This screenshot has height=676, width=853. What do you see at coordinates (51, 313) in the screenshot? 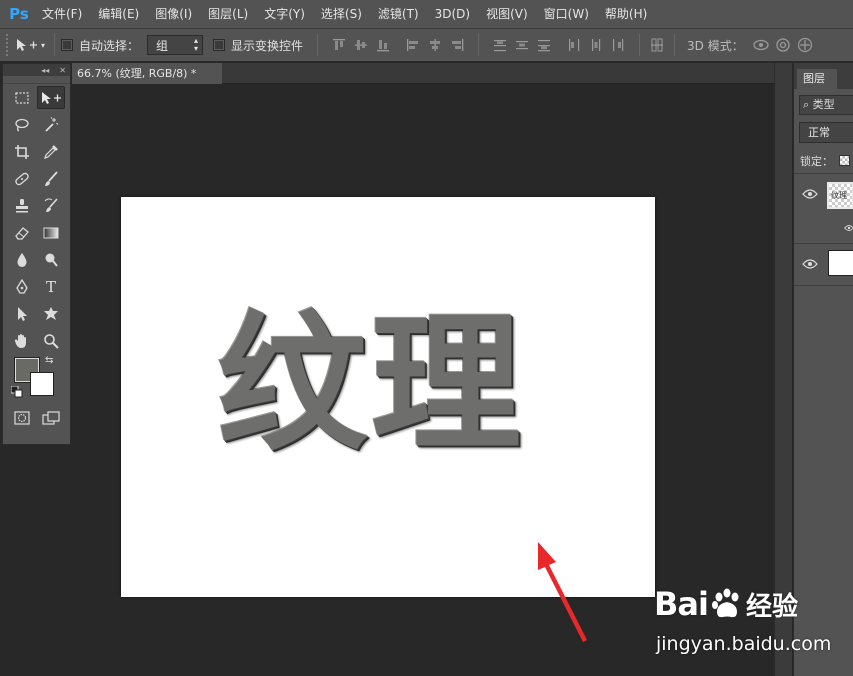
I see `custom-shape-icon` at bounding box center [51, 313].